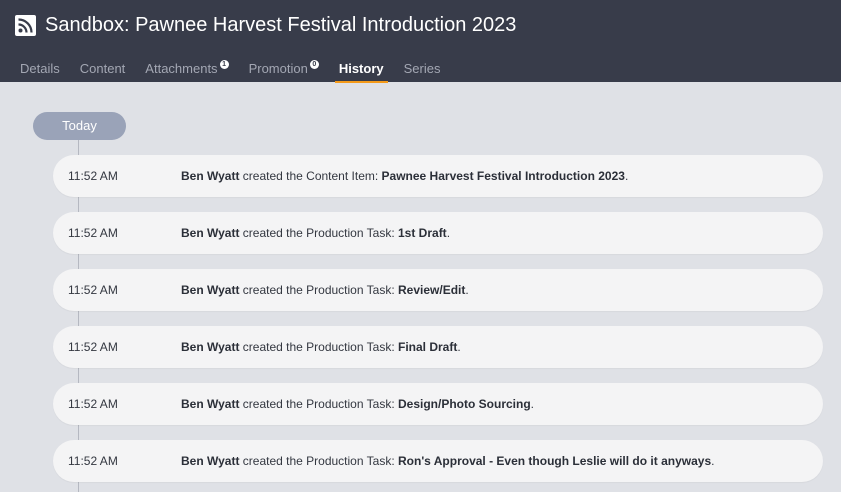 The width and height of the screenshot is (841, 492). Describe the element at coordinates (432, 290) in the screenshot. I see `entry-target: Review/Edit` at that location.